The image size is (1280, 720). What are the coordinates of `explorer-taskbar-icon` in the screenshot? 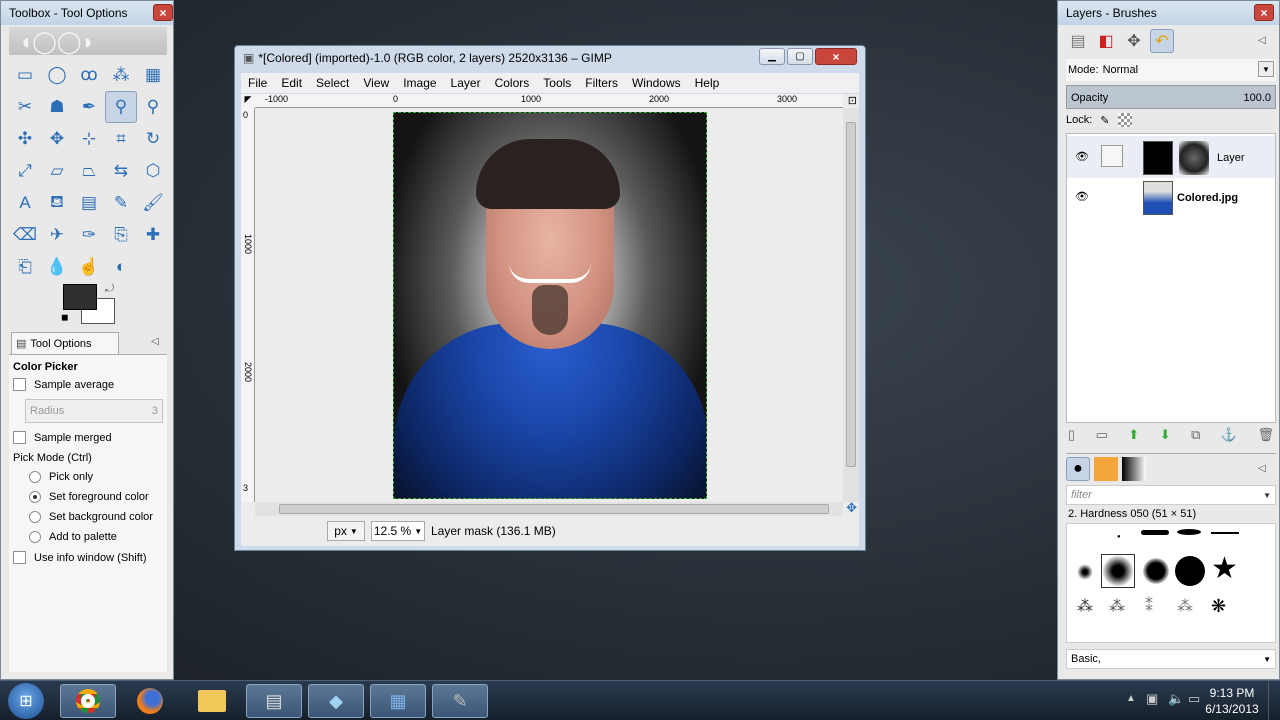 It's located at (212, 701).